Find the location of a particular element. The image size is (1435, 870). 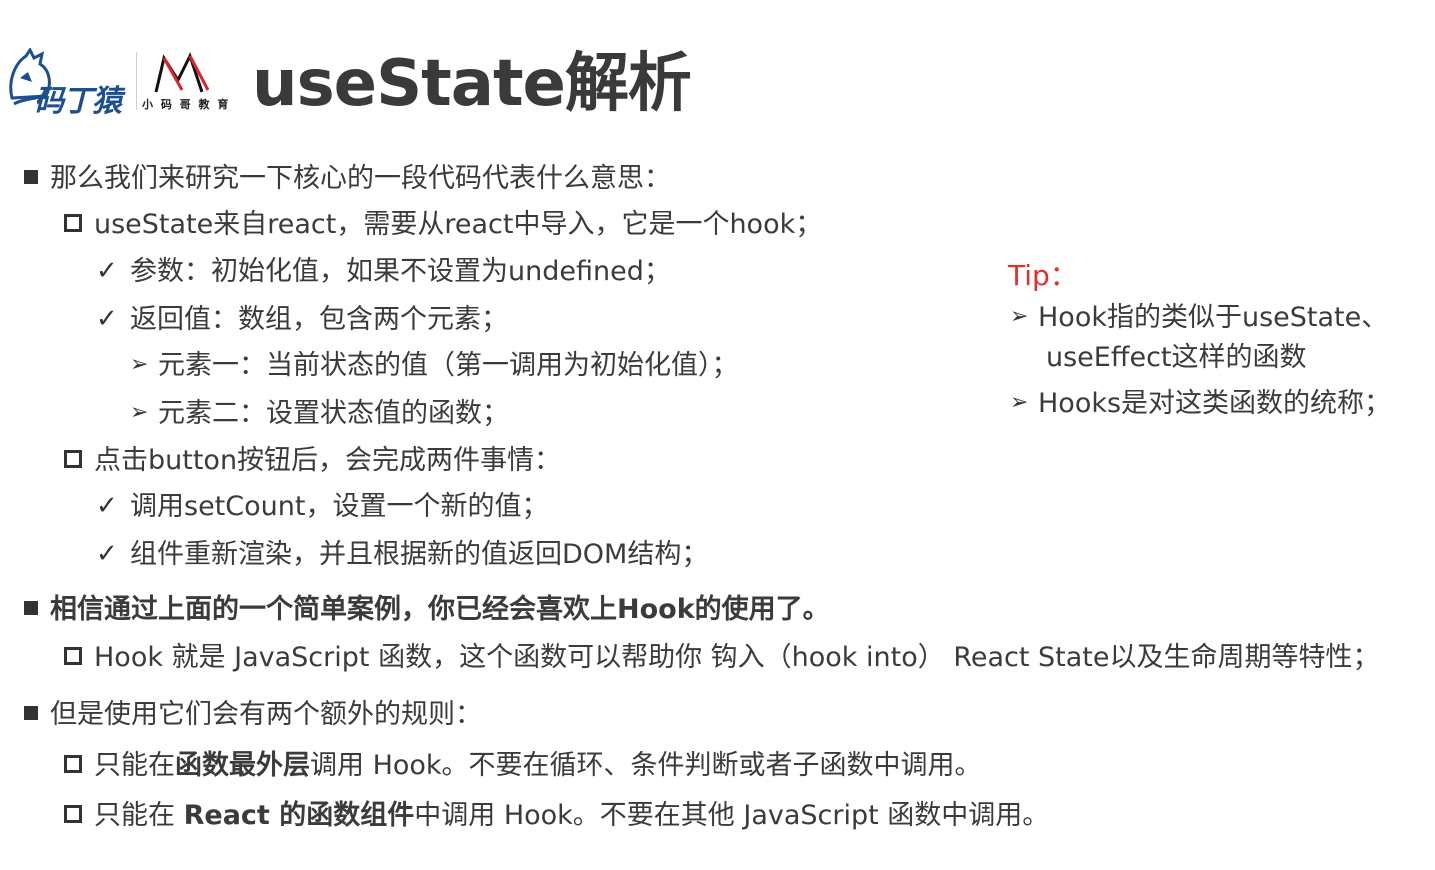

list-item: 但是使用它们会有两个额外的规则： is located at coordinates (253, 715).